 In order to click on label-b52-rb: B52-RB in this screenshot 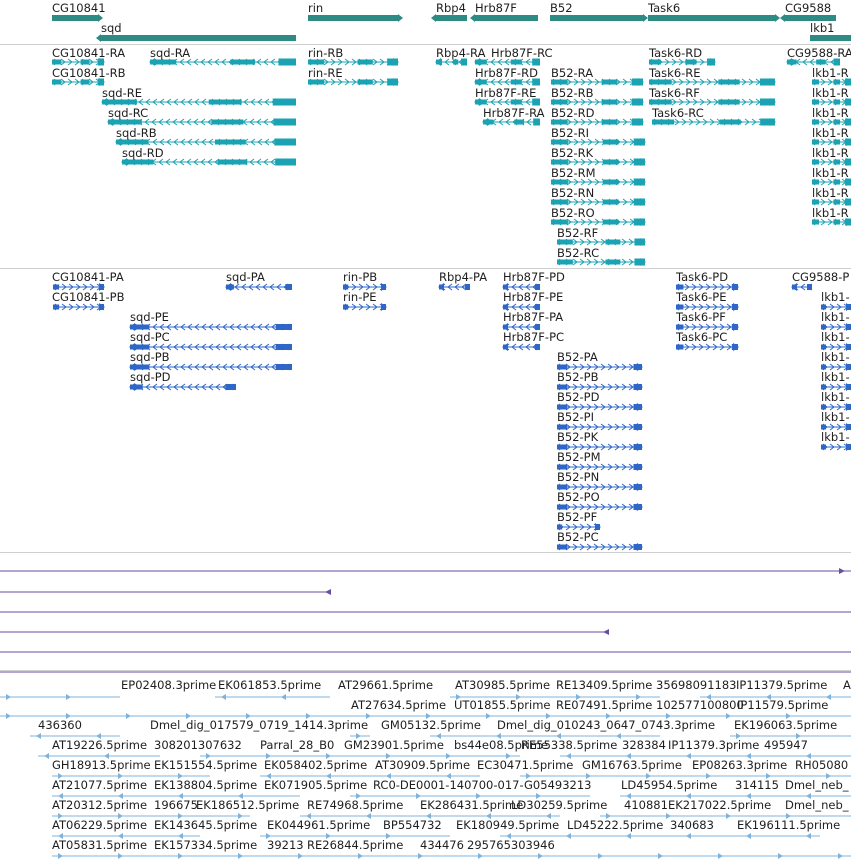, I will do `click(572, 93)`.